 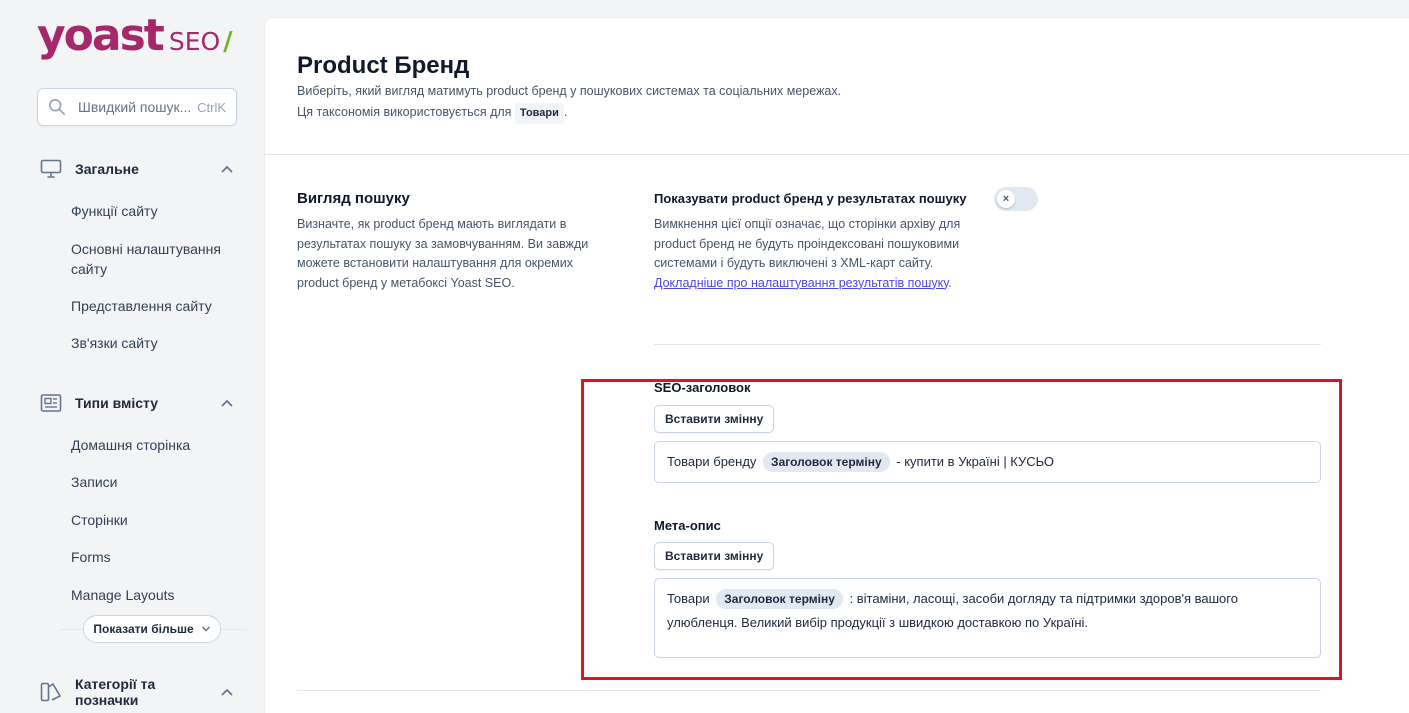 I want to click on monitor-icon, so click(x=51, y=168).